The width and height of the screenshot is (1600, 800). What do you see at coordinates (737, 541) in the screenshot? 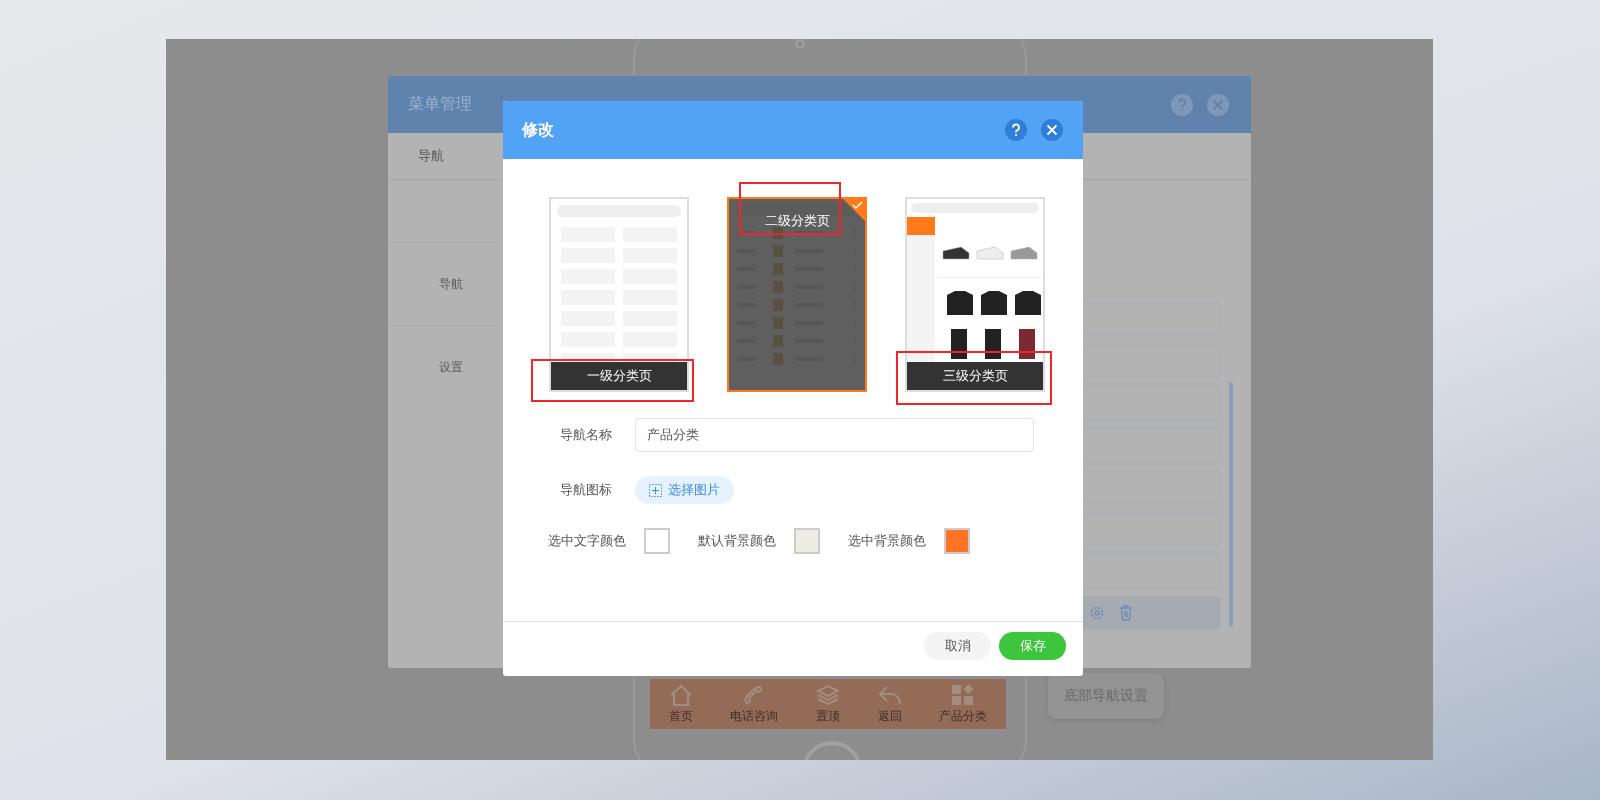
I see `color-label: 默认背景颜色` at bounding box center [737, 541].